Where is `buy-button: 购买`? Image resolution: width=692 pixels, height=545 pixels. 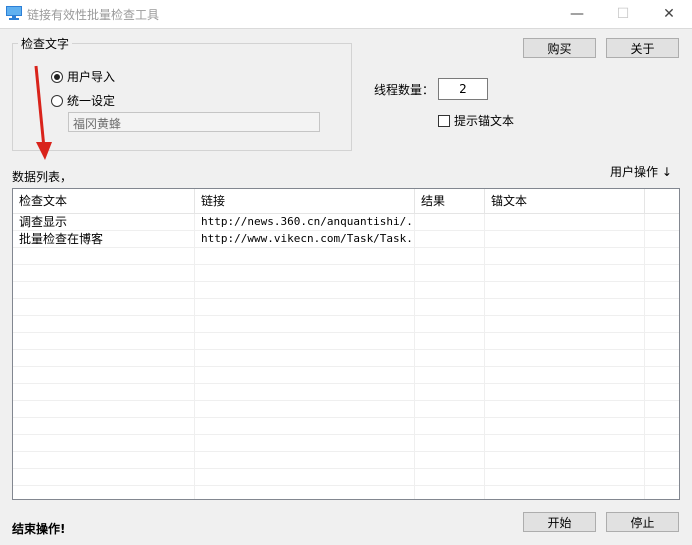 buy-button: 购买 is located at coordinates (559, 48).